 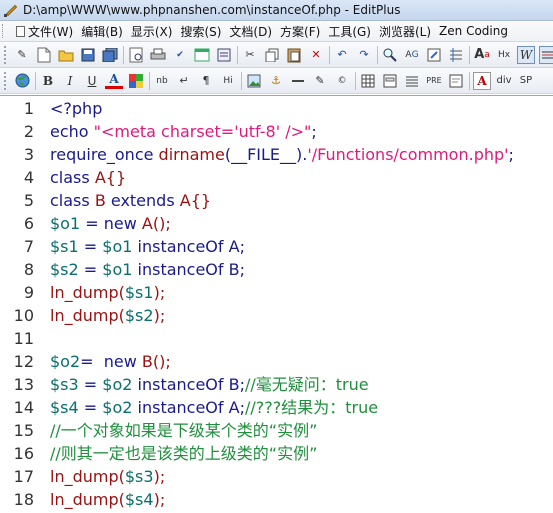 I want to click on find-icon, so click(x=390, y=55).